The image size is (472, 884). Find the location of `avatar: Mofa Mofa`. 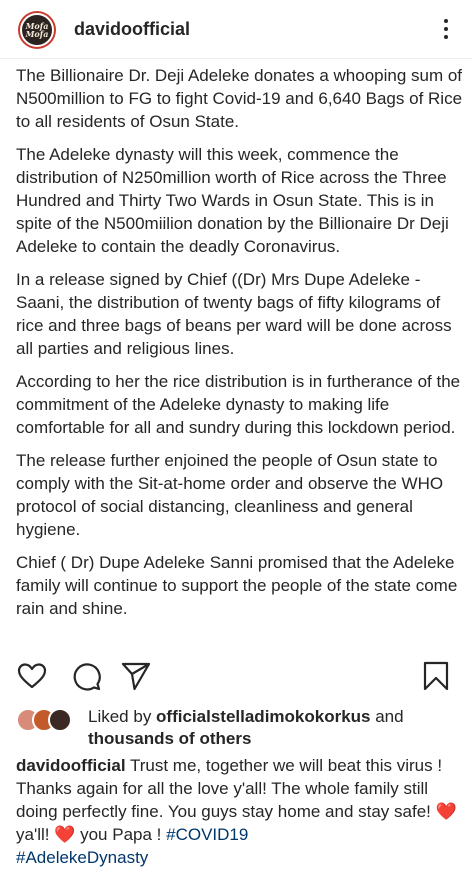

avatar: Mofa Mofa is located at coordinates (37, 30).